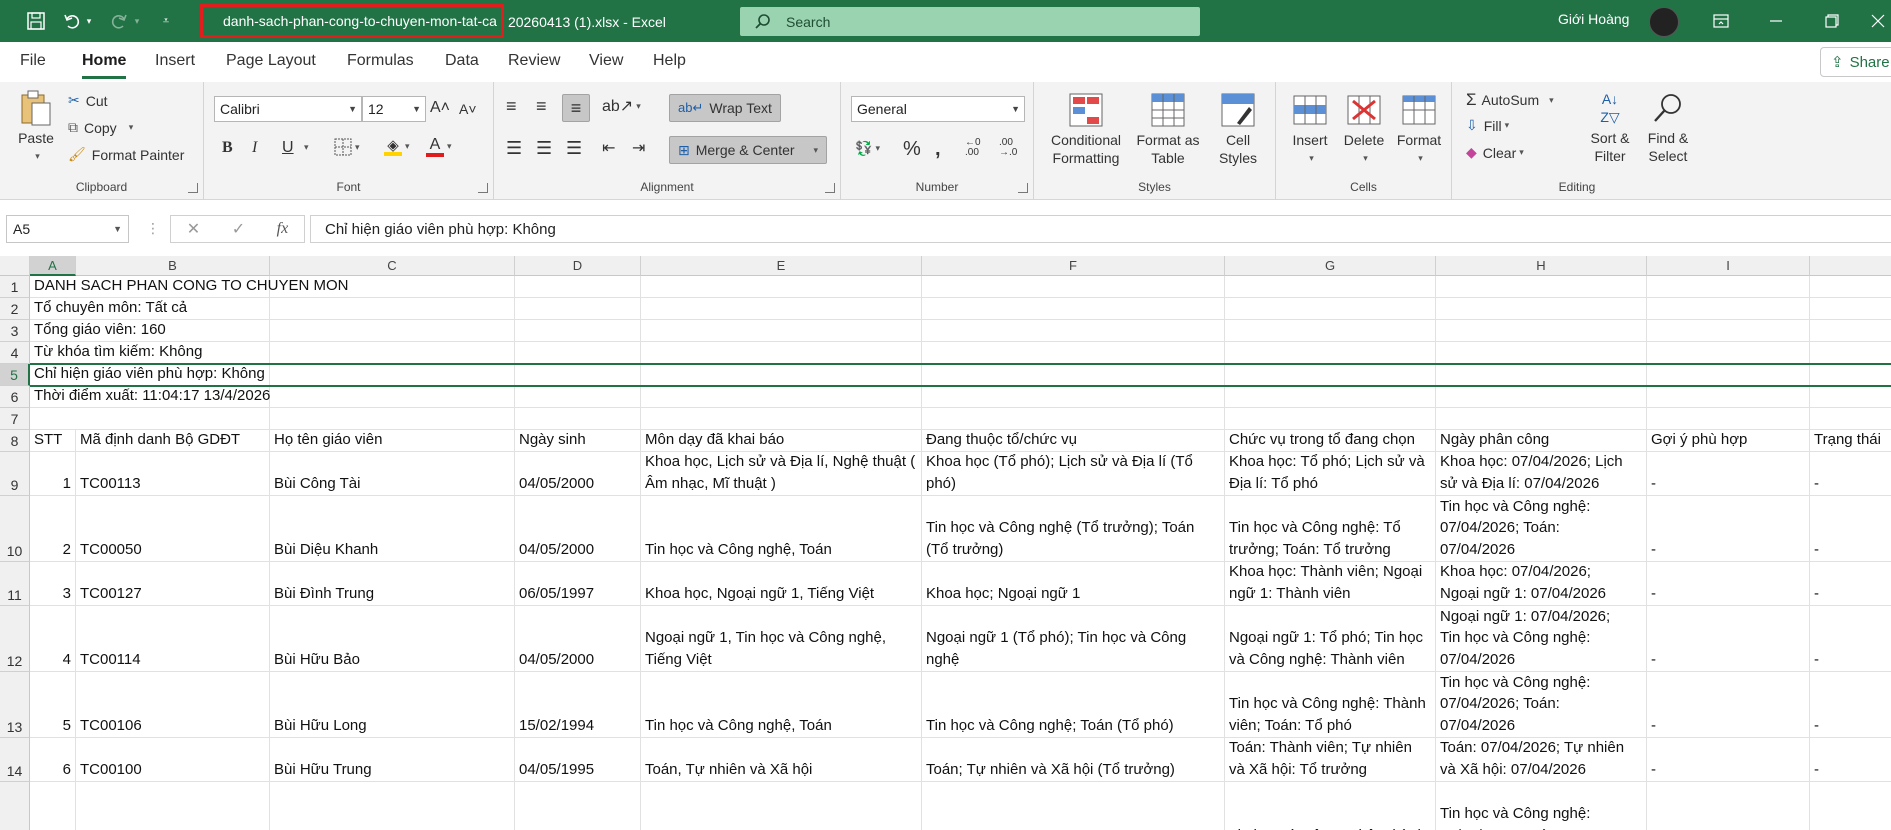  I want to click on align-top-button: ≡, so click(511, 106).